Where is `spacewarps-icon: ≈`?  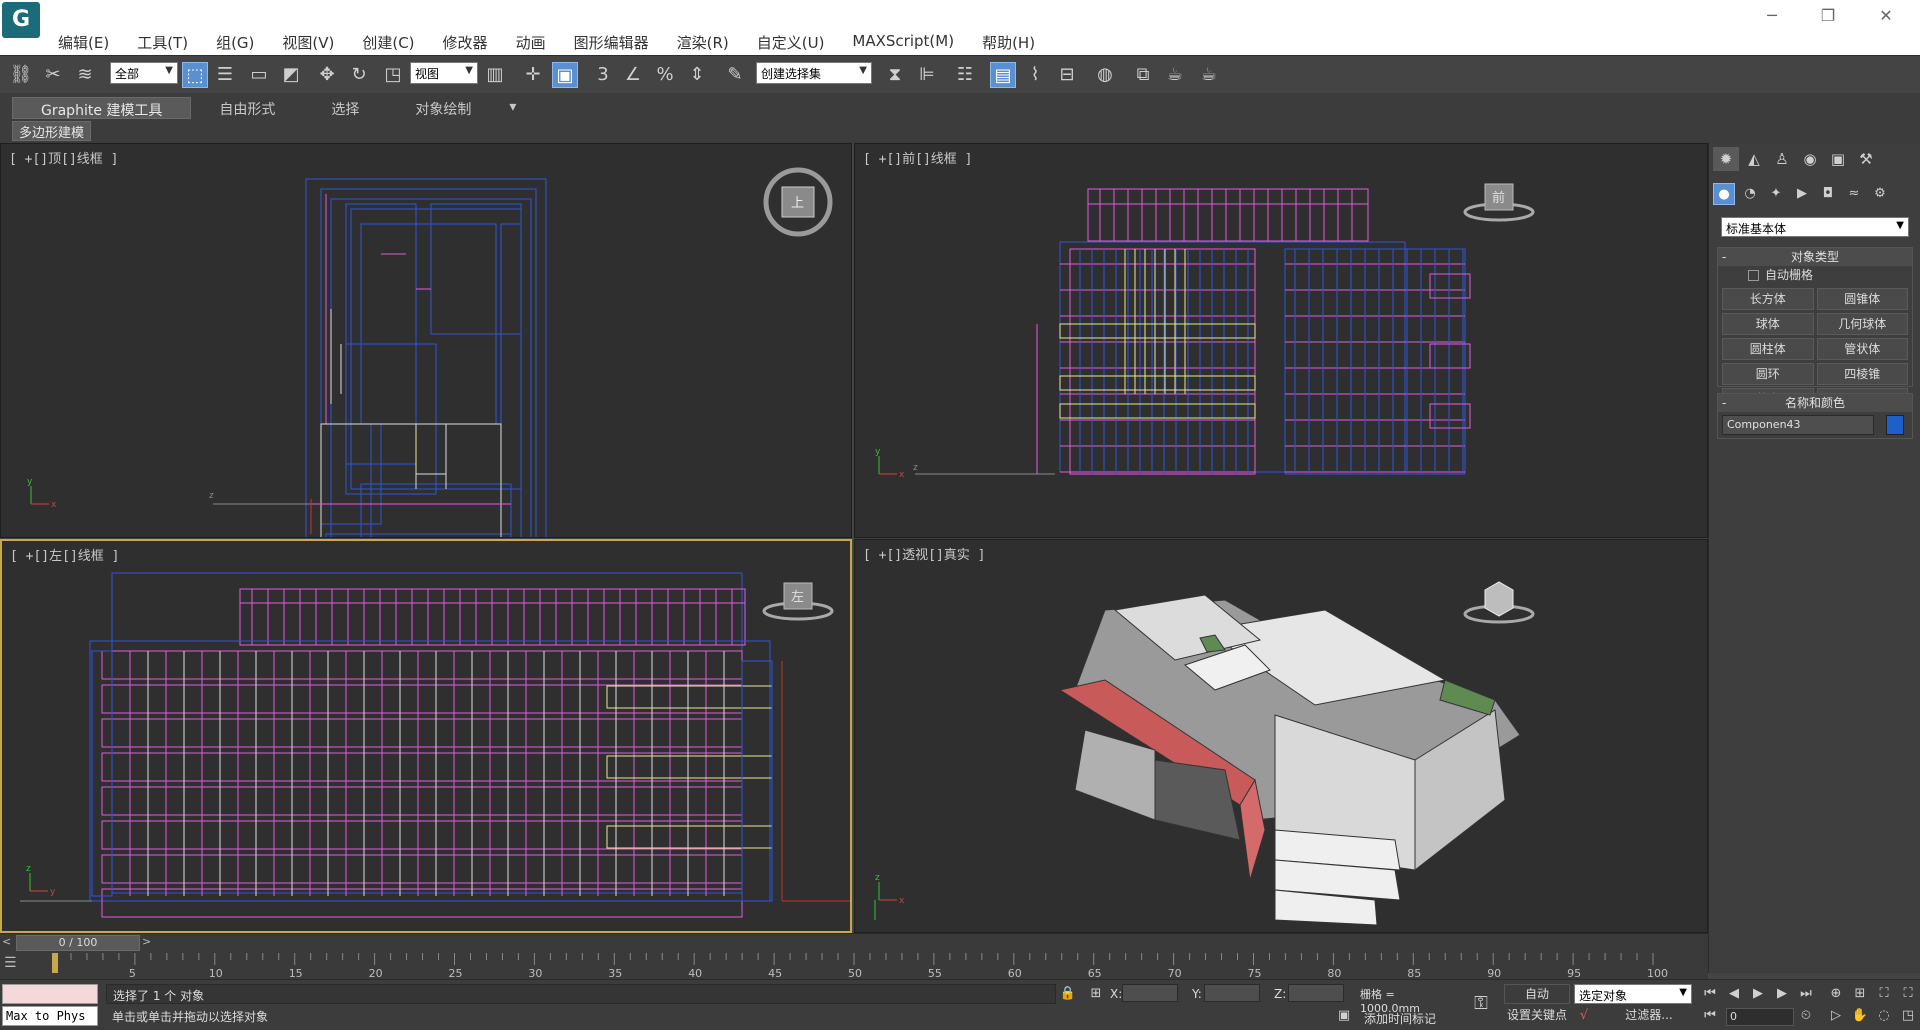
spacewarps-icon: ≈ is located at coordinates (1854, 194).